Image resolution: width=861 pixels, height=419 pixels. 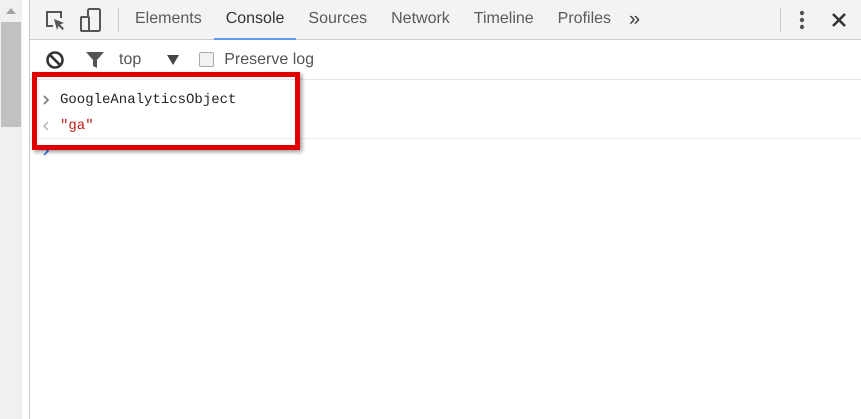 What do you see at coordinates (130, 59) in the screenshot?
I see `context-selector: top` at bounding box center [130, 59].